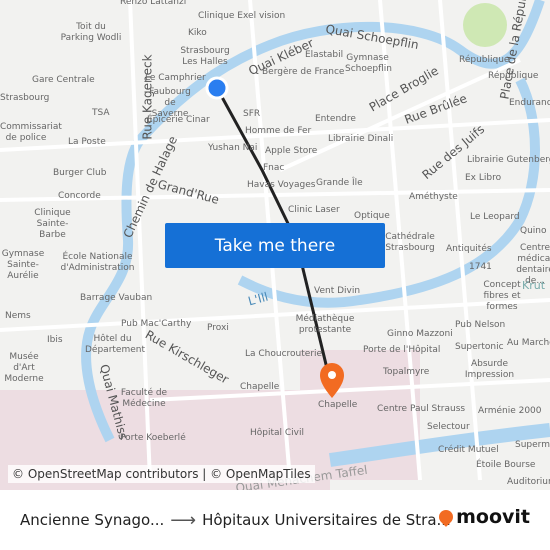 Image resolution: width=550 pixels, height=550 pixels. Describe the element at coordinates (31, 132) in the screenshot. I see `poi-label: Commissariat de police` at that location.